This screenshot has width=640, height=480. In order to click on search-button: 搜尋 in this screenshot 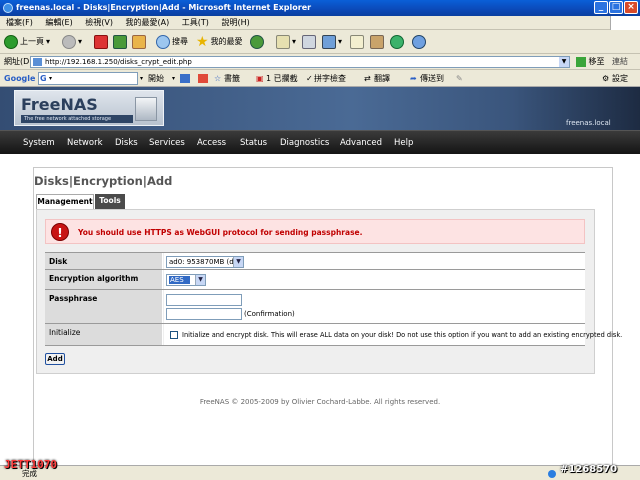, I will do `click(172, 42)`.